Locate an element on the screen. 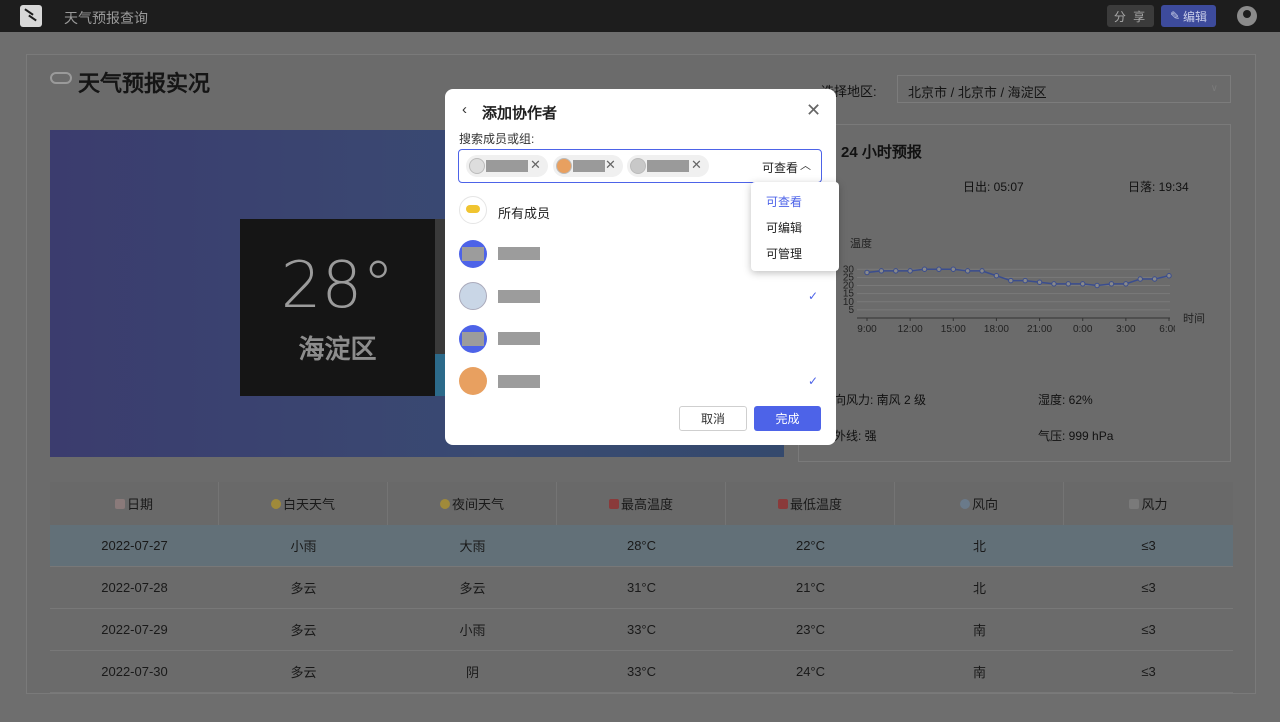  header-wind-direction: 风向 is located at coordinates (979, 503).